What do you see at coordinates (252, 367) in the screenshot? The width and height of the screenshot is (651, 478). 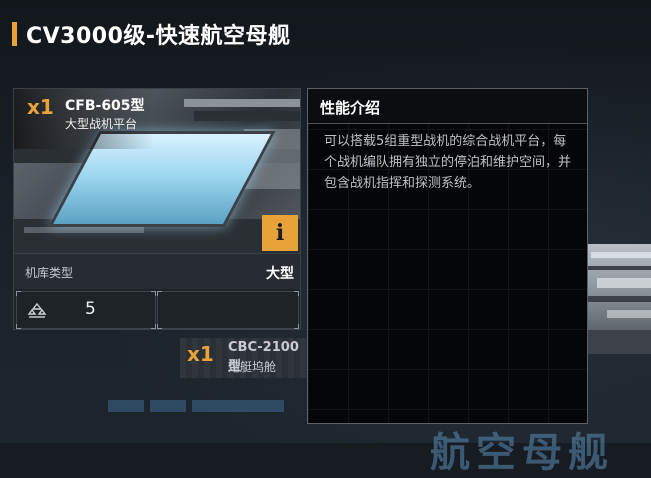 I see `module-subtitle: 炮艇坞舱` at bounding box center [252, 367].